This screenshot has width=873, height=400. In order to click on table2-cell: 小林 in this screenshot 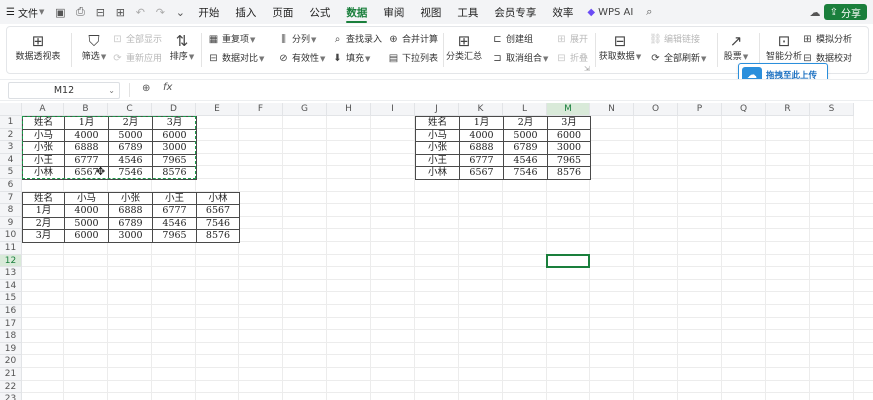, I will do `click(218, 198)`.